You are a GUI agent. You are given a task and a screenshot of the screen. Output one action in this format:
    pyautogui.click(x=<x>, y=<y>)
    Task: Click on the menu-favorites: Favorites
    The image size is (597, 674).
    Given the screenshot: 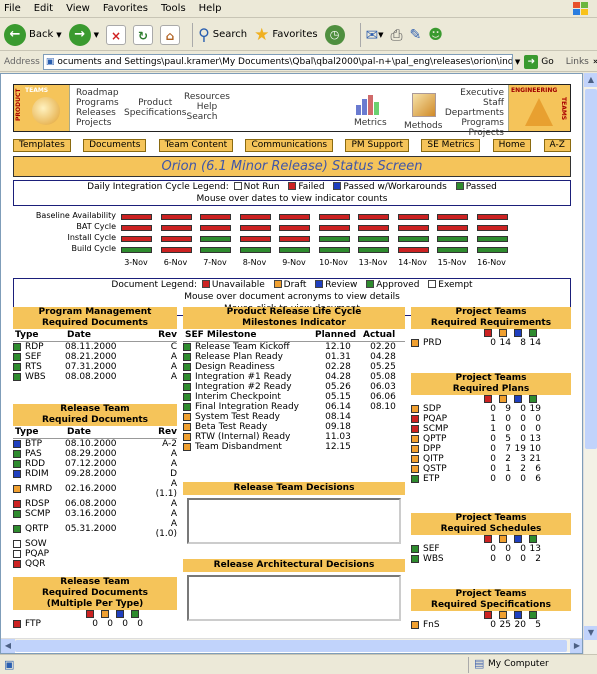 What is the action you would take?
    pyautogui.click(x=125, y=8)
    